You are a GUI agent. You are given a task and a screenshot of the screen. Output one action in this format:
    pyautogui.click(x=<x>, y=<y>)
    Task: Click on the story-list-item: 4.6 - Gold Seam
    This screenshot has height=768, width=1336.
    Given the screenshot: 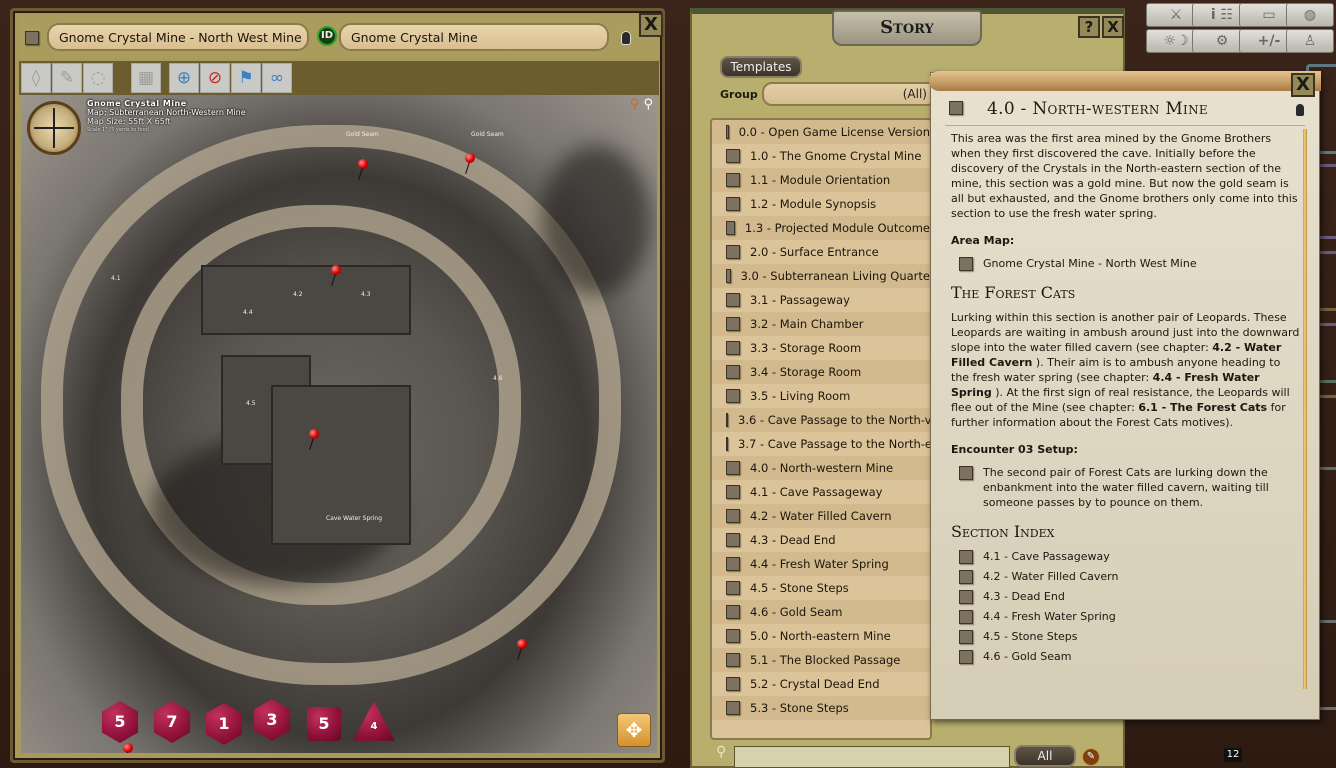 What is the action you would take?
    pyautogui.click(x=821, y=612)
    